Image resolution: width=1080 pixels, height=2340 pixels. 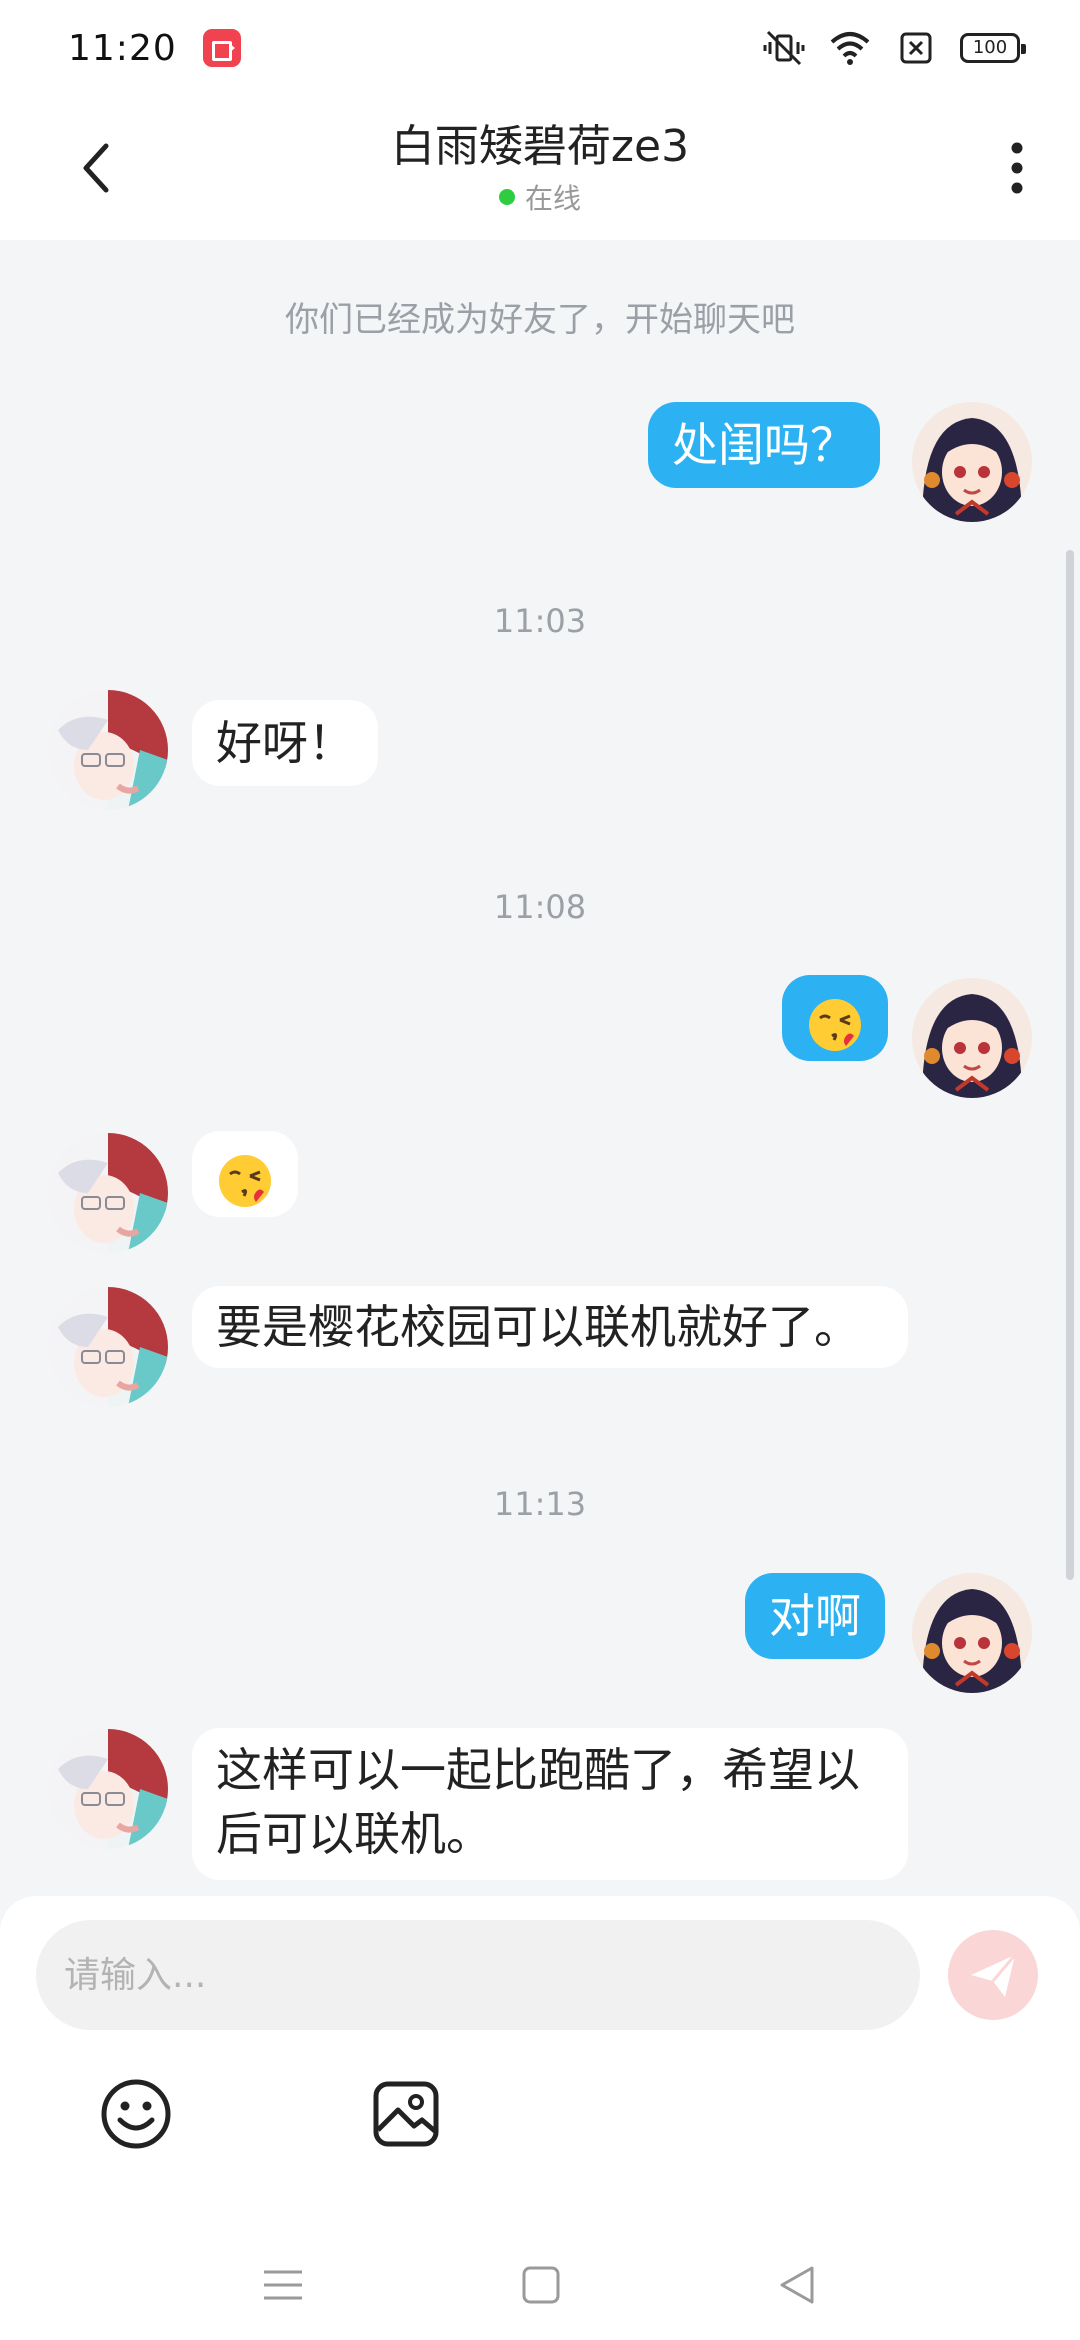 I want to click on incoming-message, so click(x=245, y=1174).